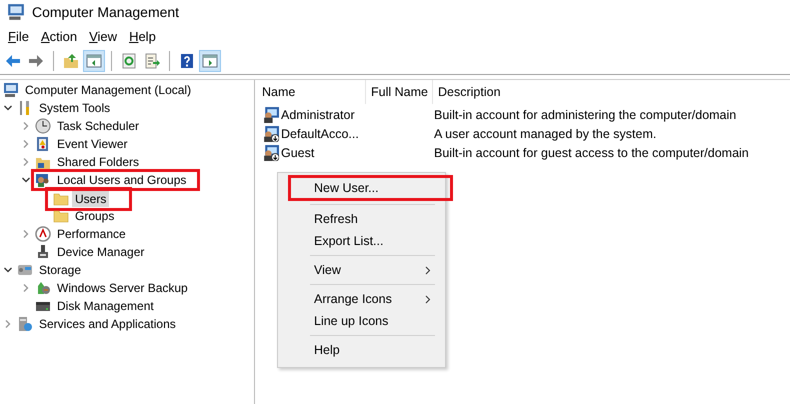  Describe the element at coordinates (361, 350) in the screenshot. I see `context-menu-item: Help` at that location.